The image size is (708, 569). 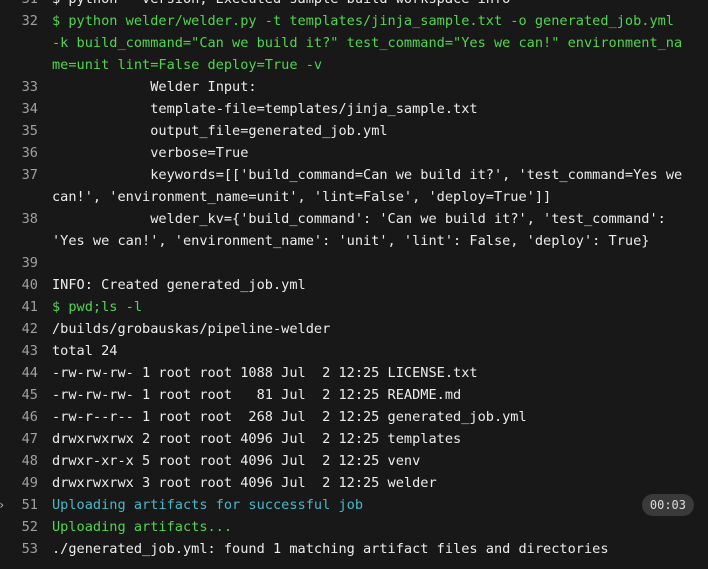 What do you see at coordinates (354, 329) in the screenshot?
I see `log-line: 42 /builds/grobauskas/pipeline-welder` at bounding box center [354, 329].